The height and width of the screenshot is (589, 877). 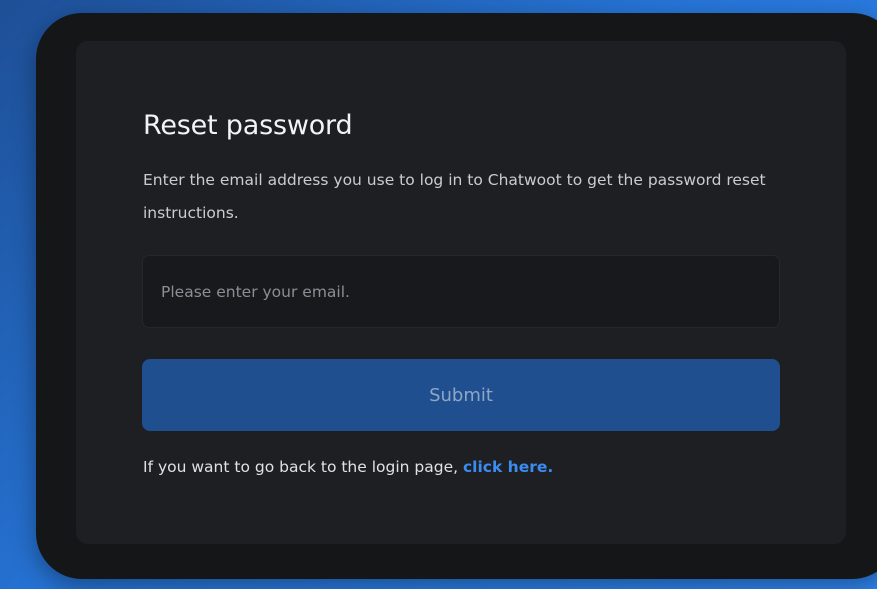 What do you see at coordinates (248, 125) in the screenshot?
I see `page-title: Reset password` at bounding box center [248, 125].